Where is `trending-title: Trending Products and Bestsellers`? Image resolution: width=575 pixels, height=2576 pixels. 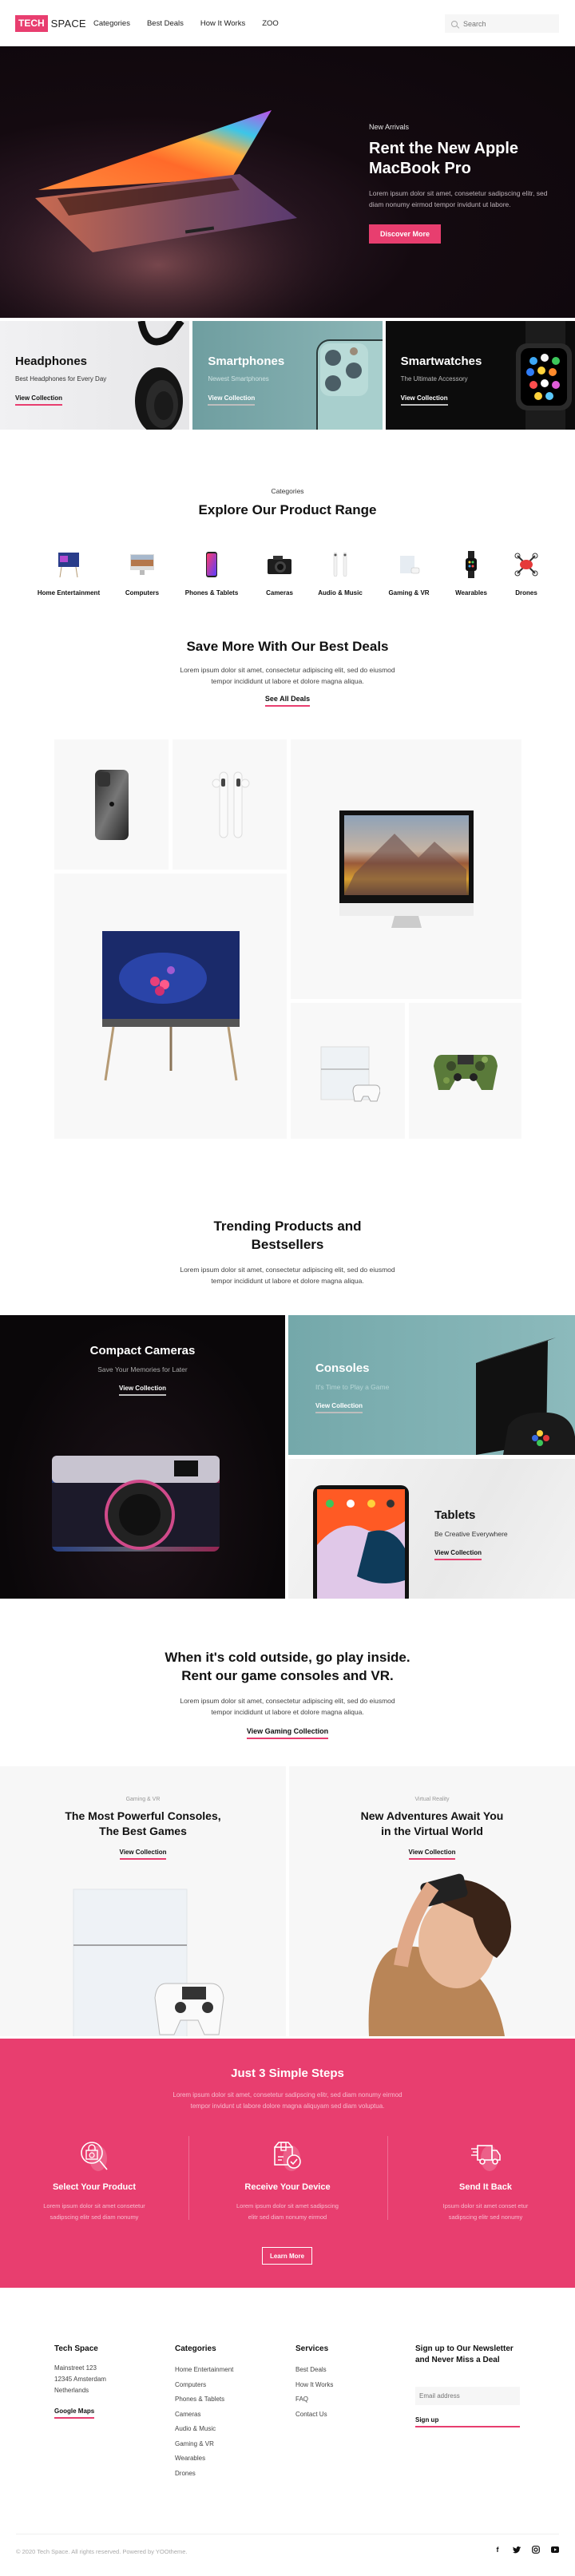
trending-title: Trending Products and Bestsellers is located at coordinates (287, 1236).